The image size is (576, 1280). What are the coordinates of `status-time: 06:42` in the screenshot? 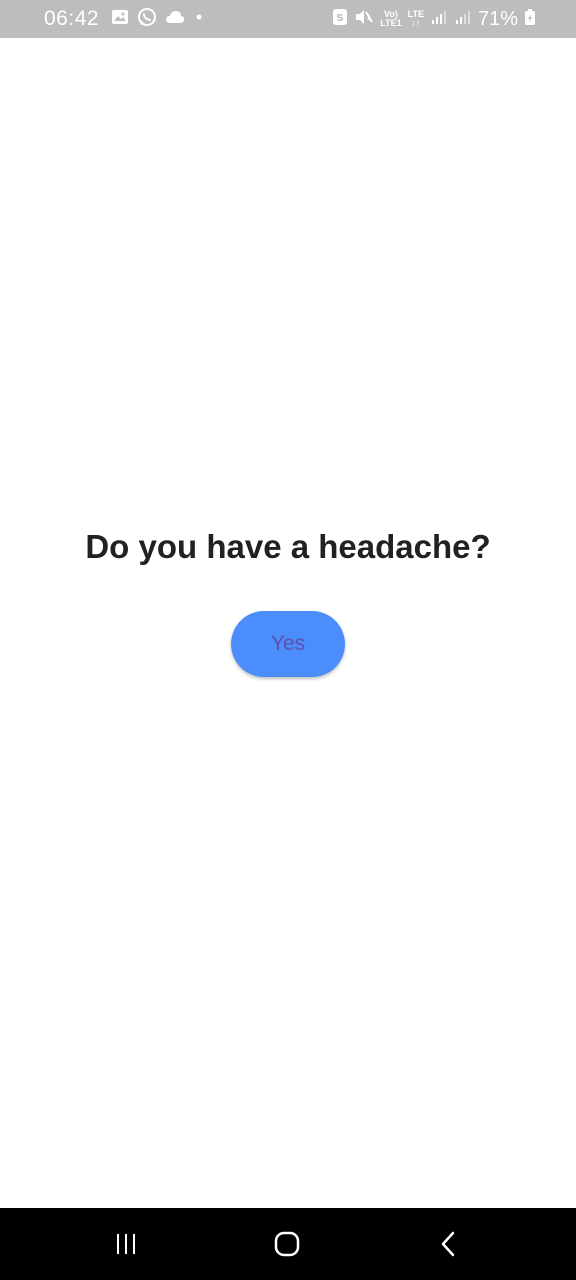 It's located at (72, 18).